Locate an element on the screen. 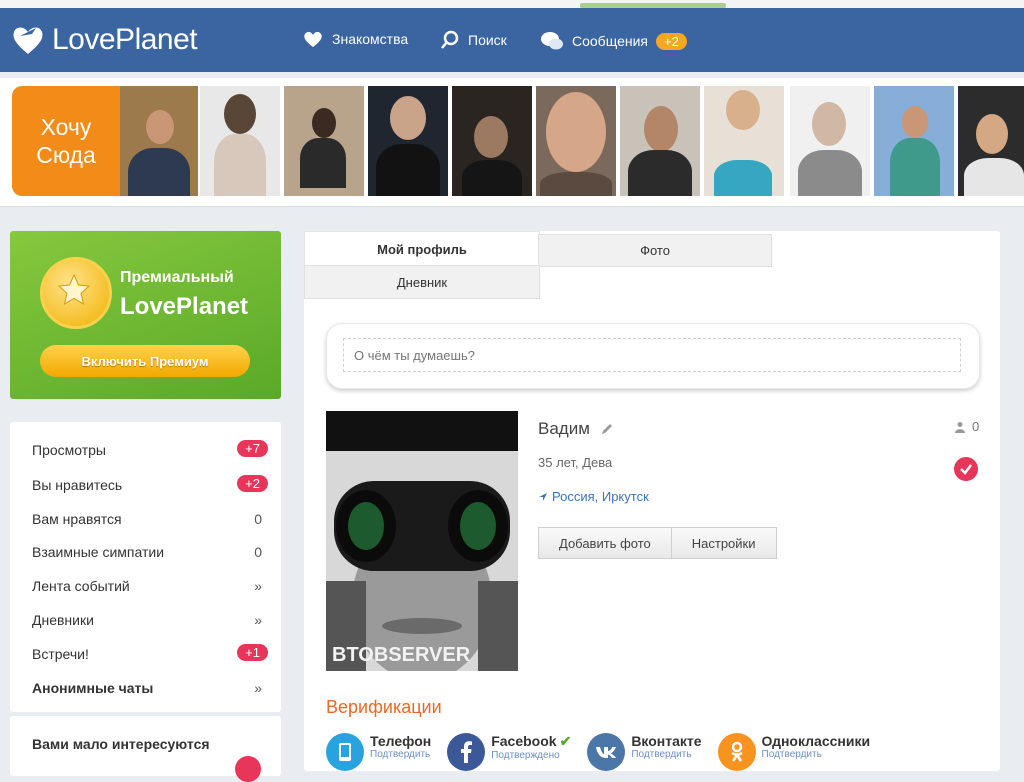  settings-button: Настройки is located at coordinates (724, 543).